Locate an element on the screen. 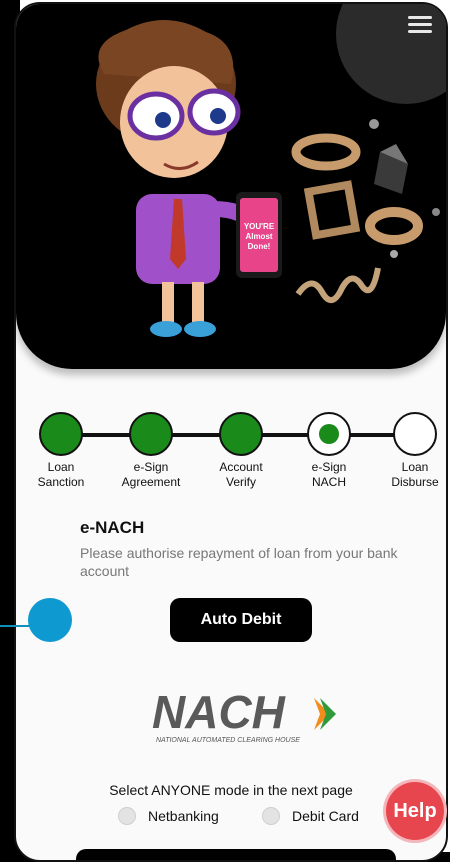 This screenshot has height=862, width=450. help-button: Help is located at coordinates (415, 811).